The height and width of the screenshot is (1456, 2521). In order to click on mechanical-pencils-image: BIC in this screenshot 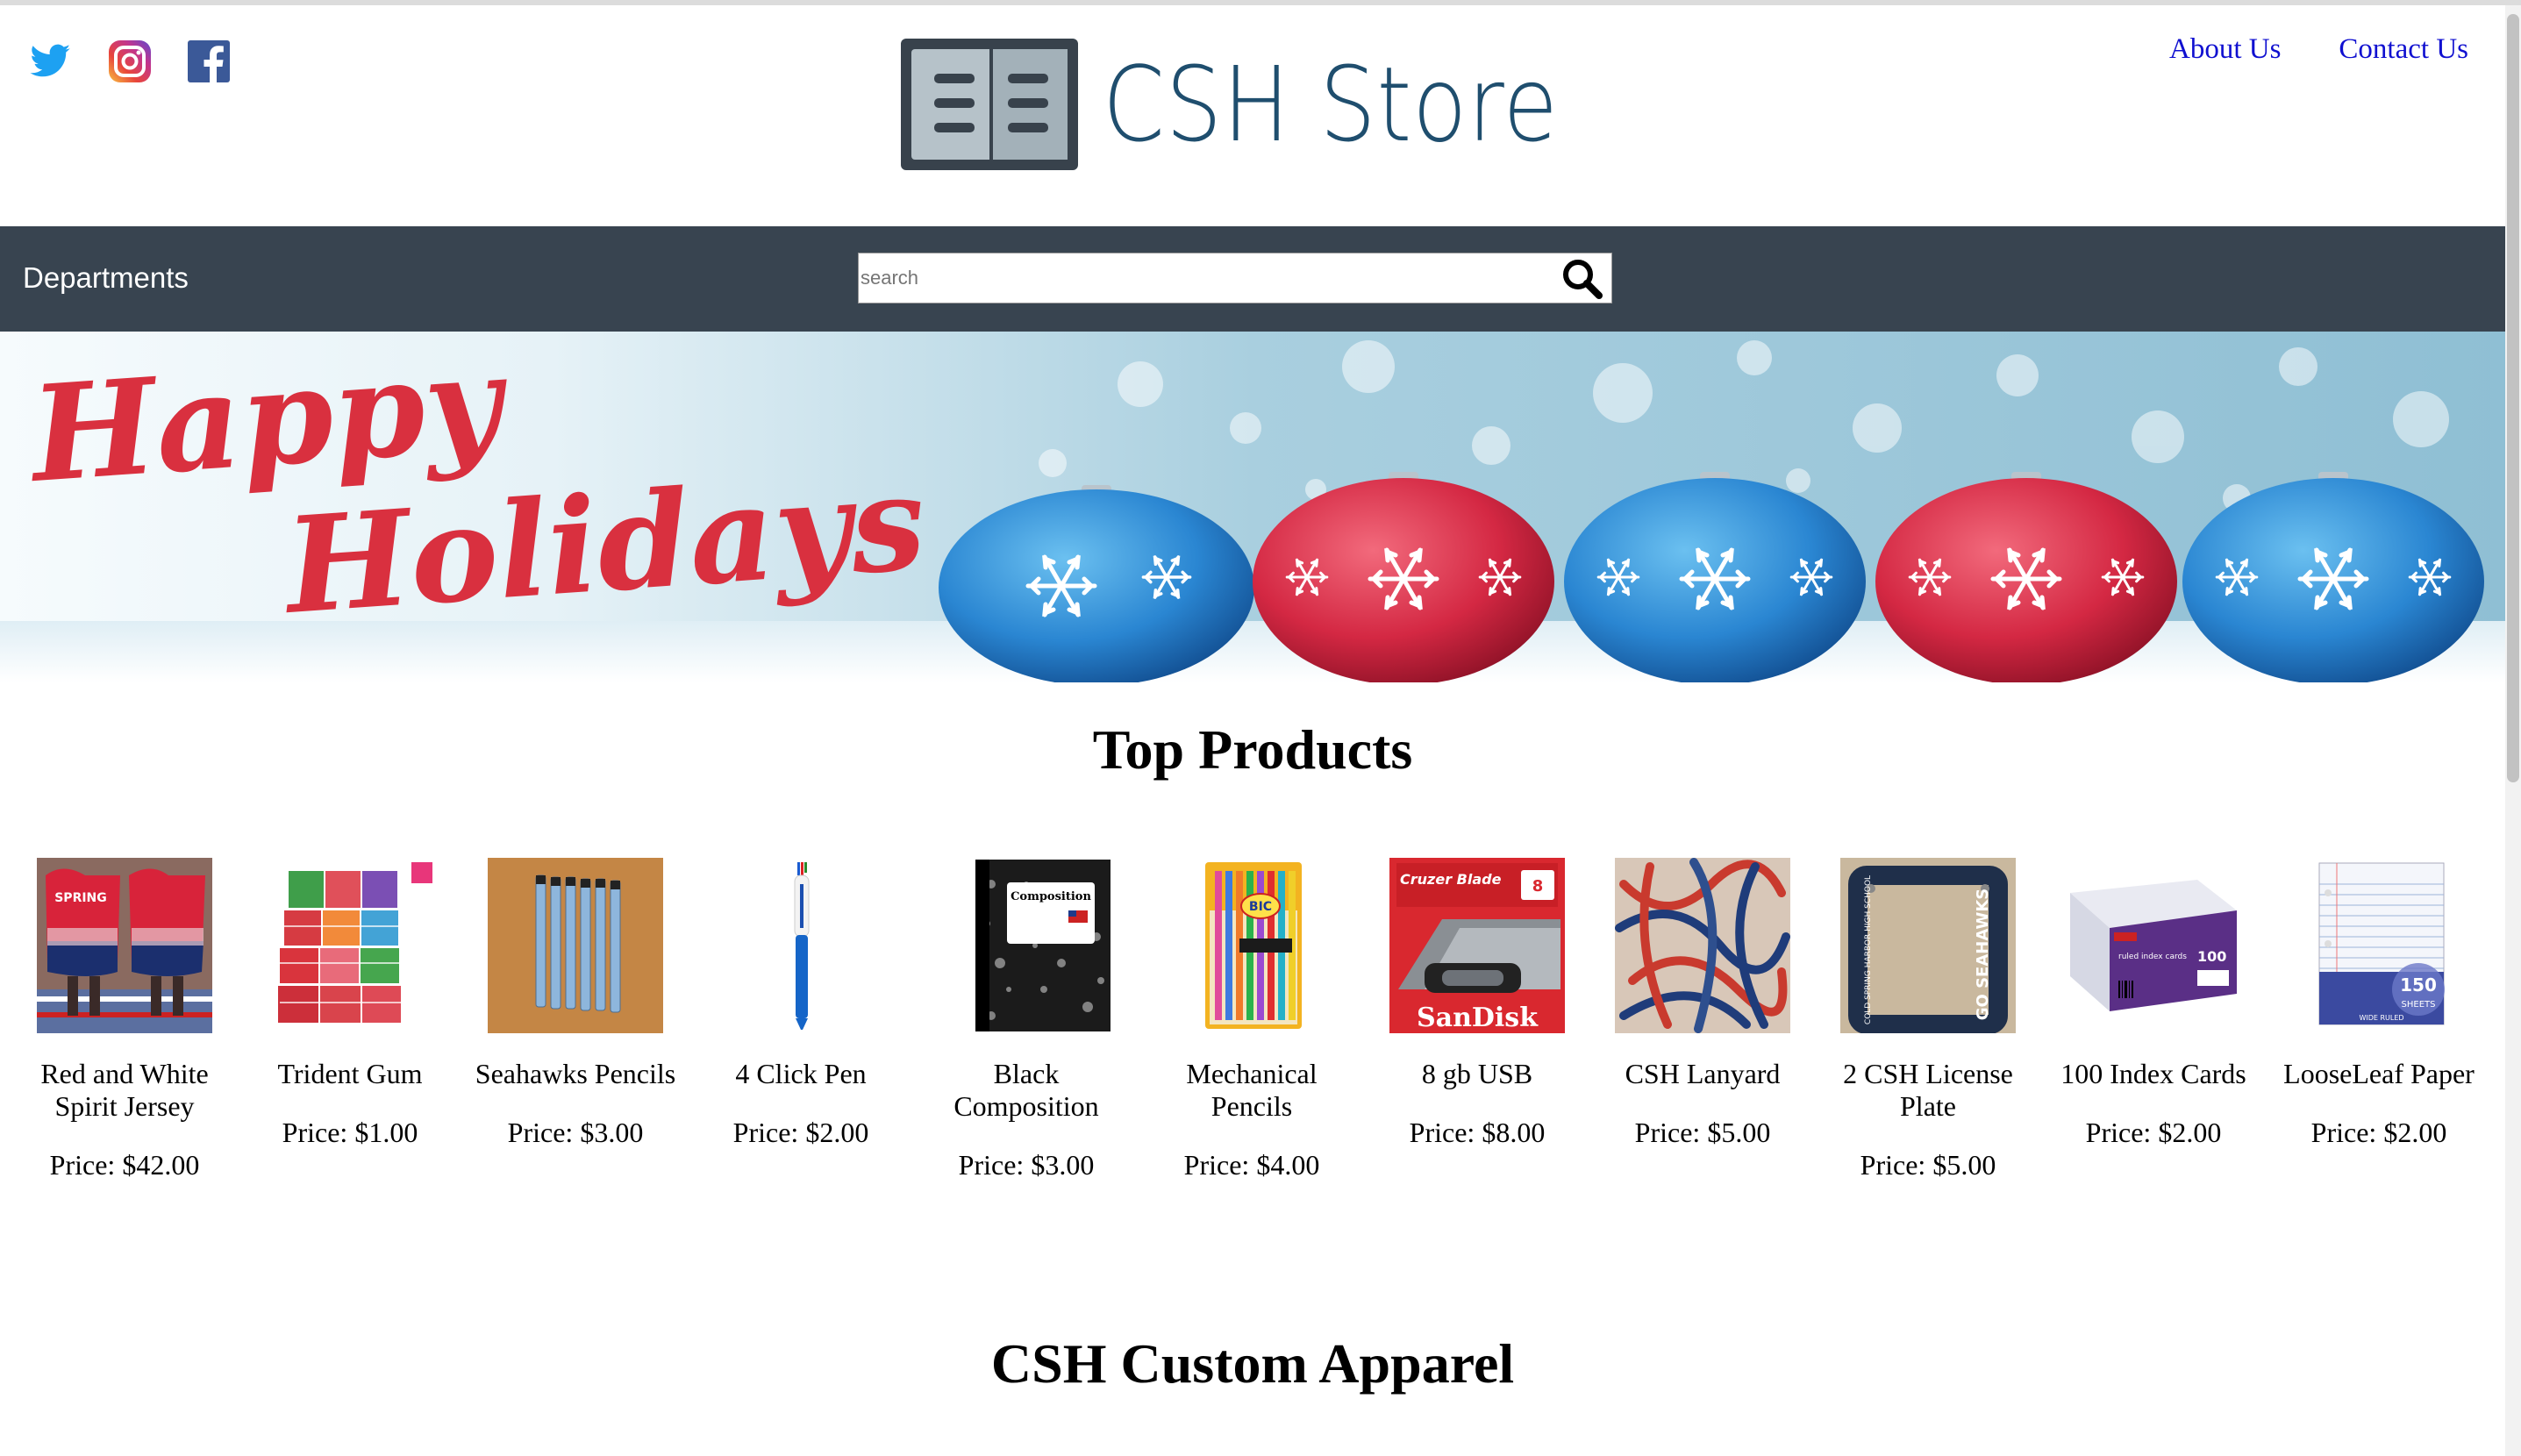, I will do `click(1252, 945)`.